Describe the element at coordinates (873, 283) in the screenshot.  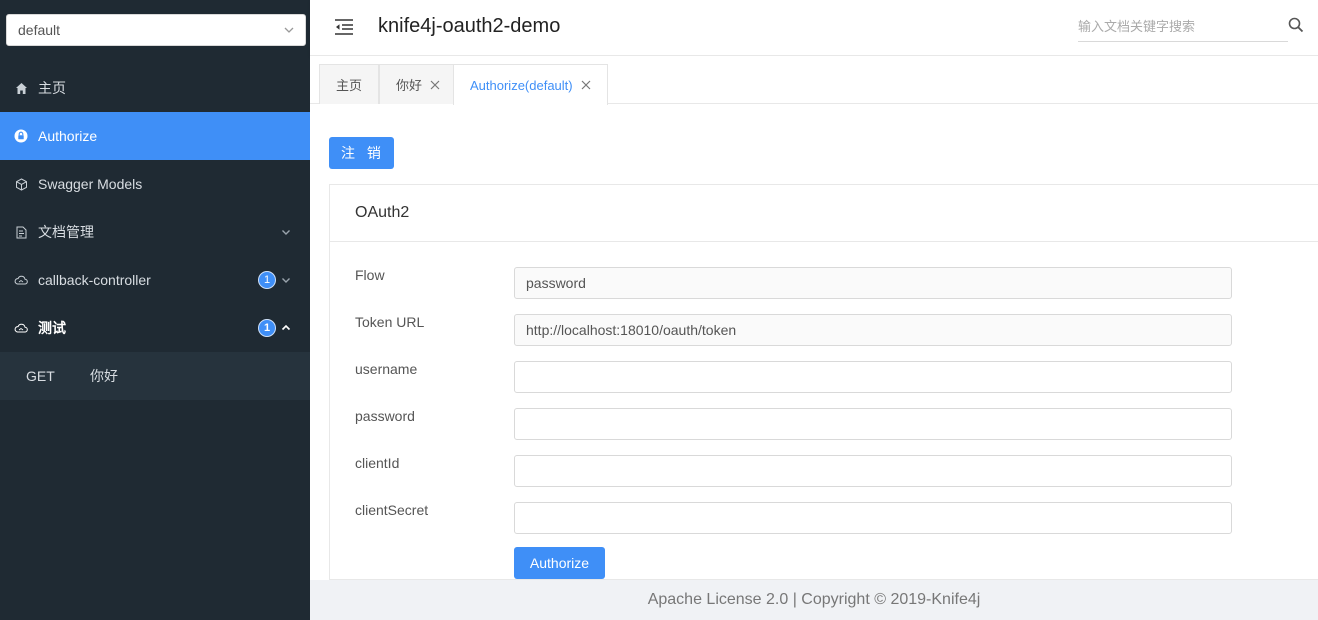
I see `flow-field` at that location.